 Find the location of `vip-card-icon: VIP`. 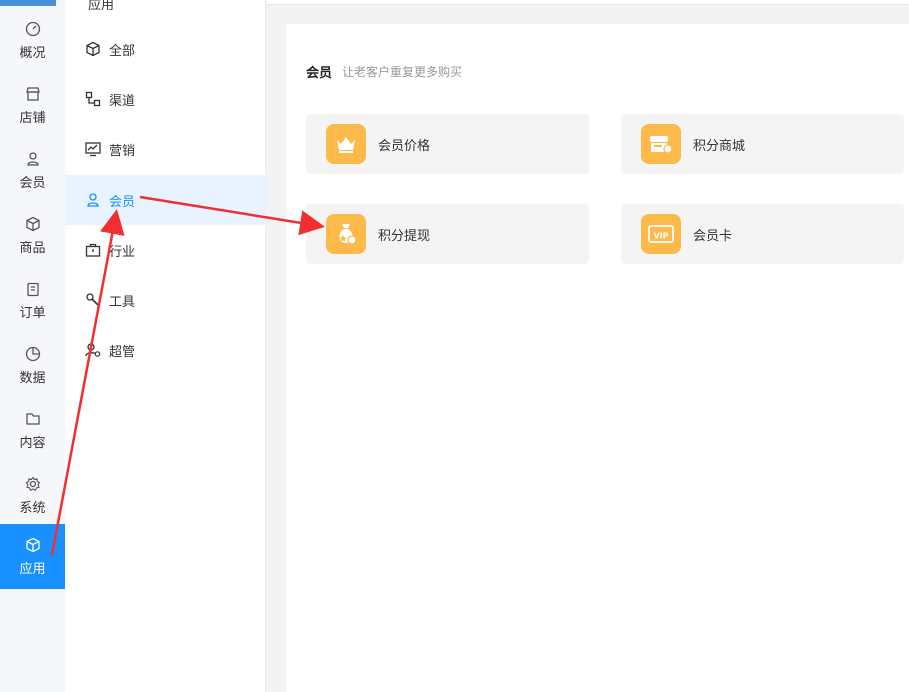

vip-card-icon: VIP is located at coordinates (661, 234).